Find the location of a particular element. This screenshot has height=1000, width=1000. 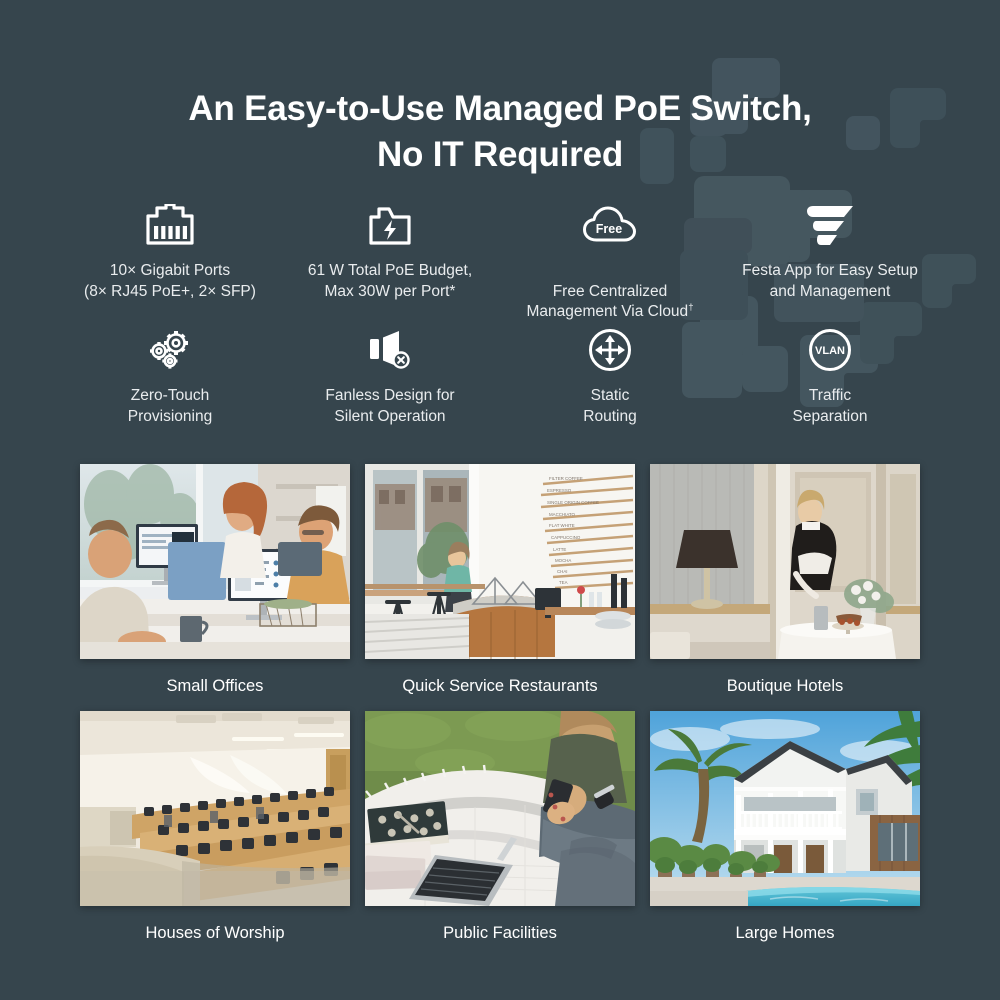

feature-label: 61 W Total PoE Budget, Max 30W per Port* is located at coordinates (390, 281).